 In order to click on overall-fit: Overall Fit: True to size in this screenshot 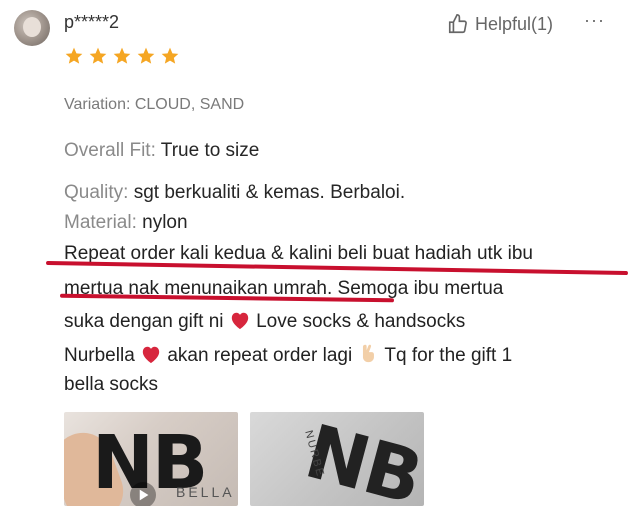, I will do `click(161, 151)`.